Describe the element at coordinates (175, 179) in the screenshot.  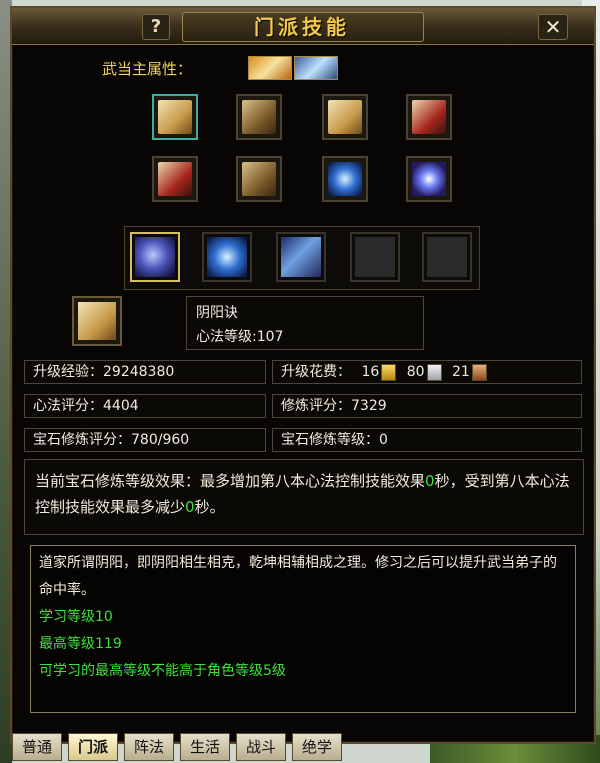
I see `skill-blue-book-icon` at that location.